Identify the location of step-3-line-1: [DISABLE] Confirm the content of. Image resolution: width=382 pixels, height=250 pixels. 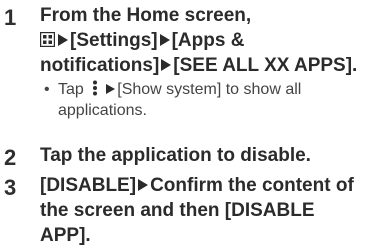
(209, 185).